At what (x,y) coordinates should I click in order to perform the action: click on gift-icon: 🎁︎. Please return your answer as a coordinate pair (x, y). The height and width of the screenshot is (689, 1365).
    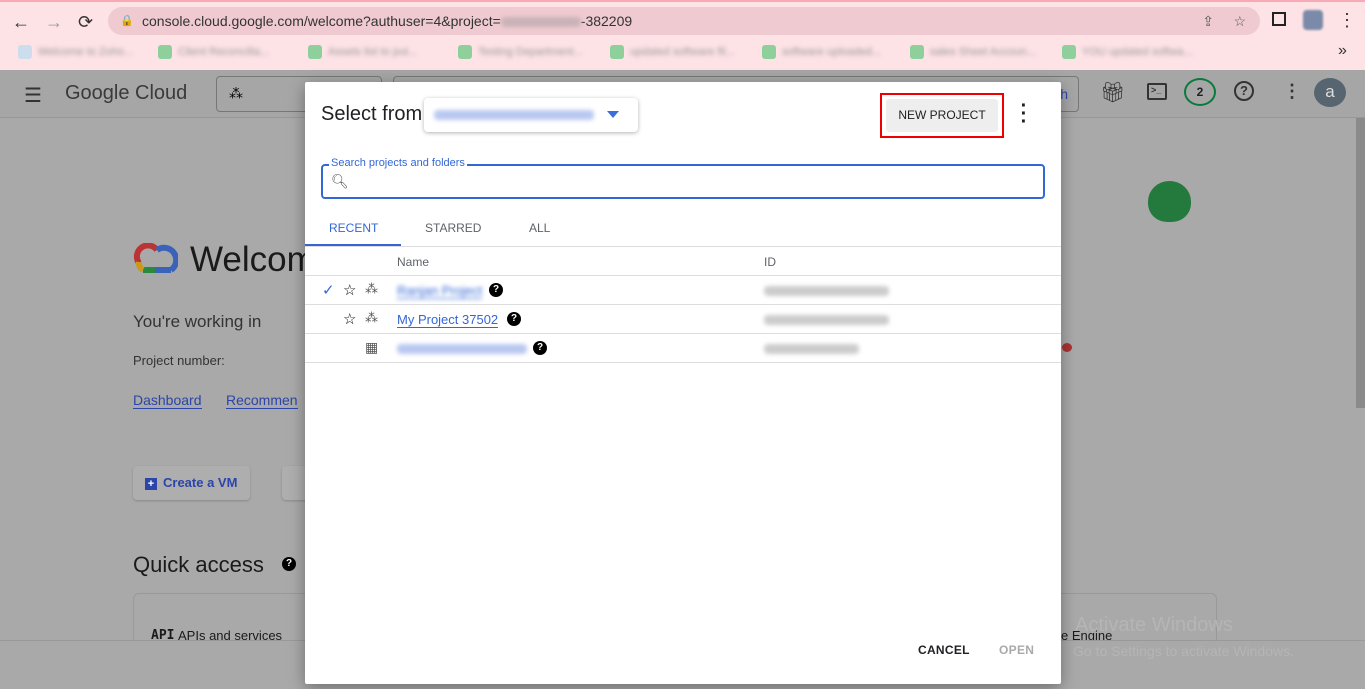
    Looking at the image, I should click on (1112, 92).